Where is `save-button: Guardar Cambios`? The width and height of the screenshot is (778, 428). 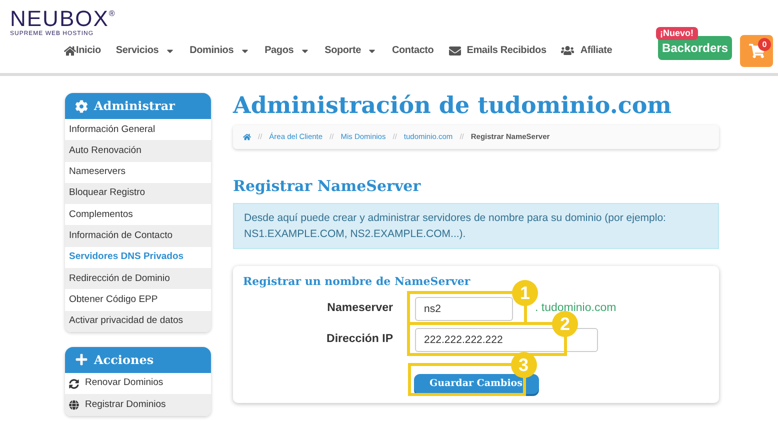 save-button: Guardar Cambios is located at coordinates (476, 384).